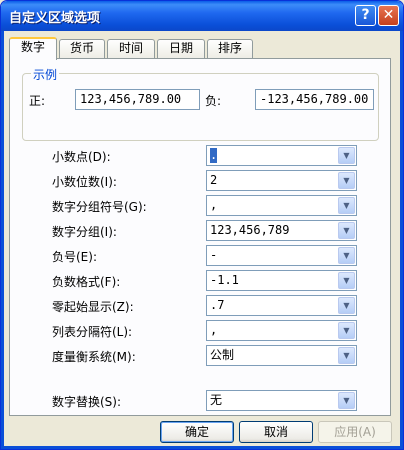  Describe the element at coordinates (86, 282) in the screenshot. I see `negative-format-label: 负数格式(F):` at that location.